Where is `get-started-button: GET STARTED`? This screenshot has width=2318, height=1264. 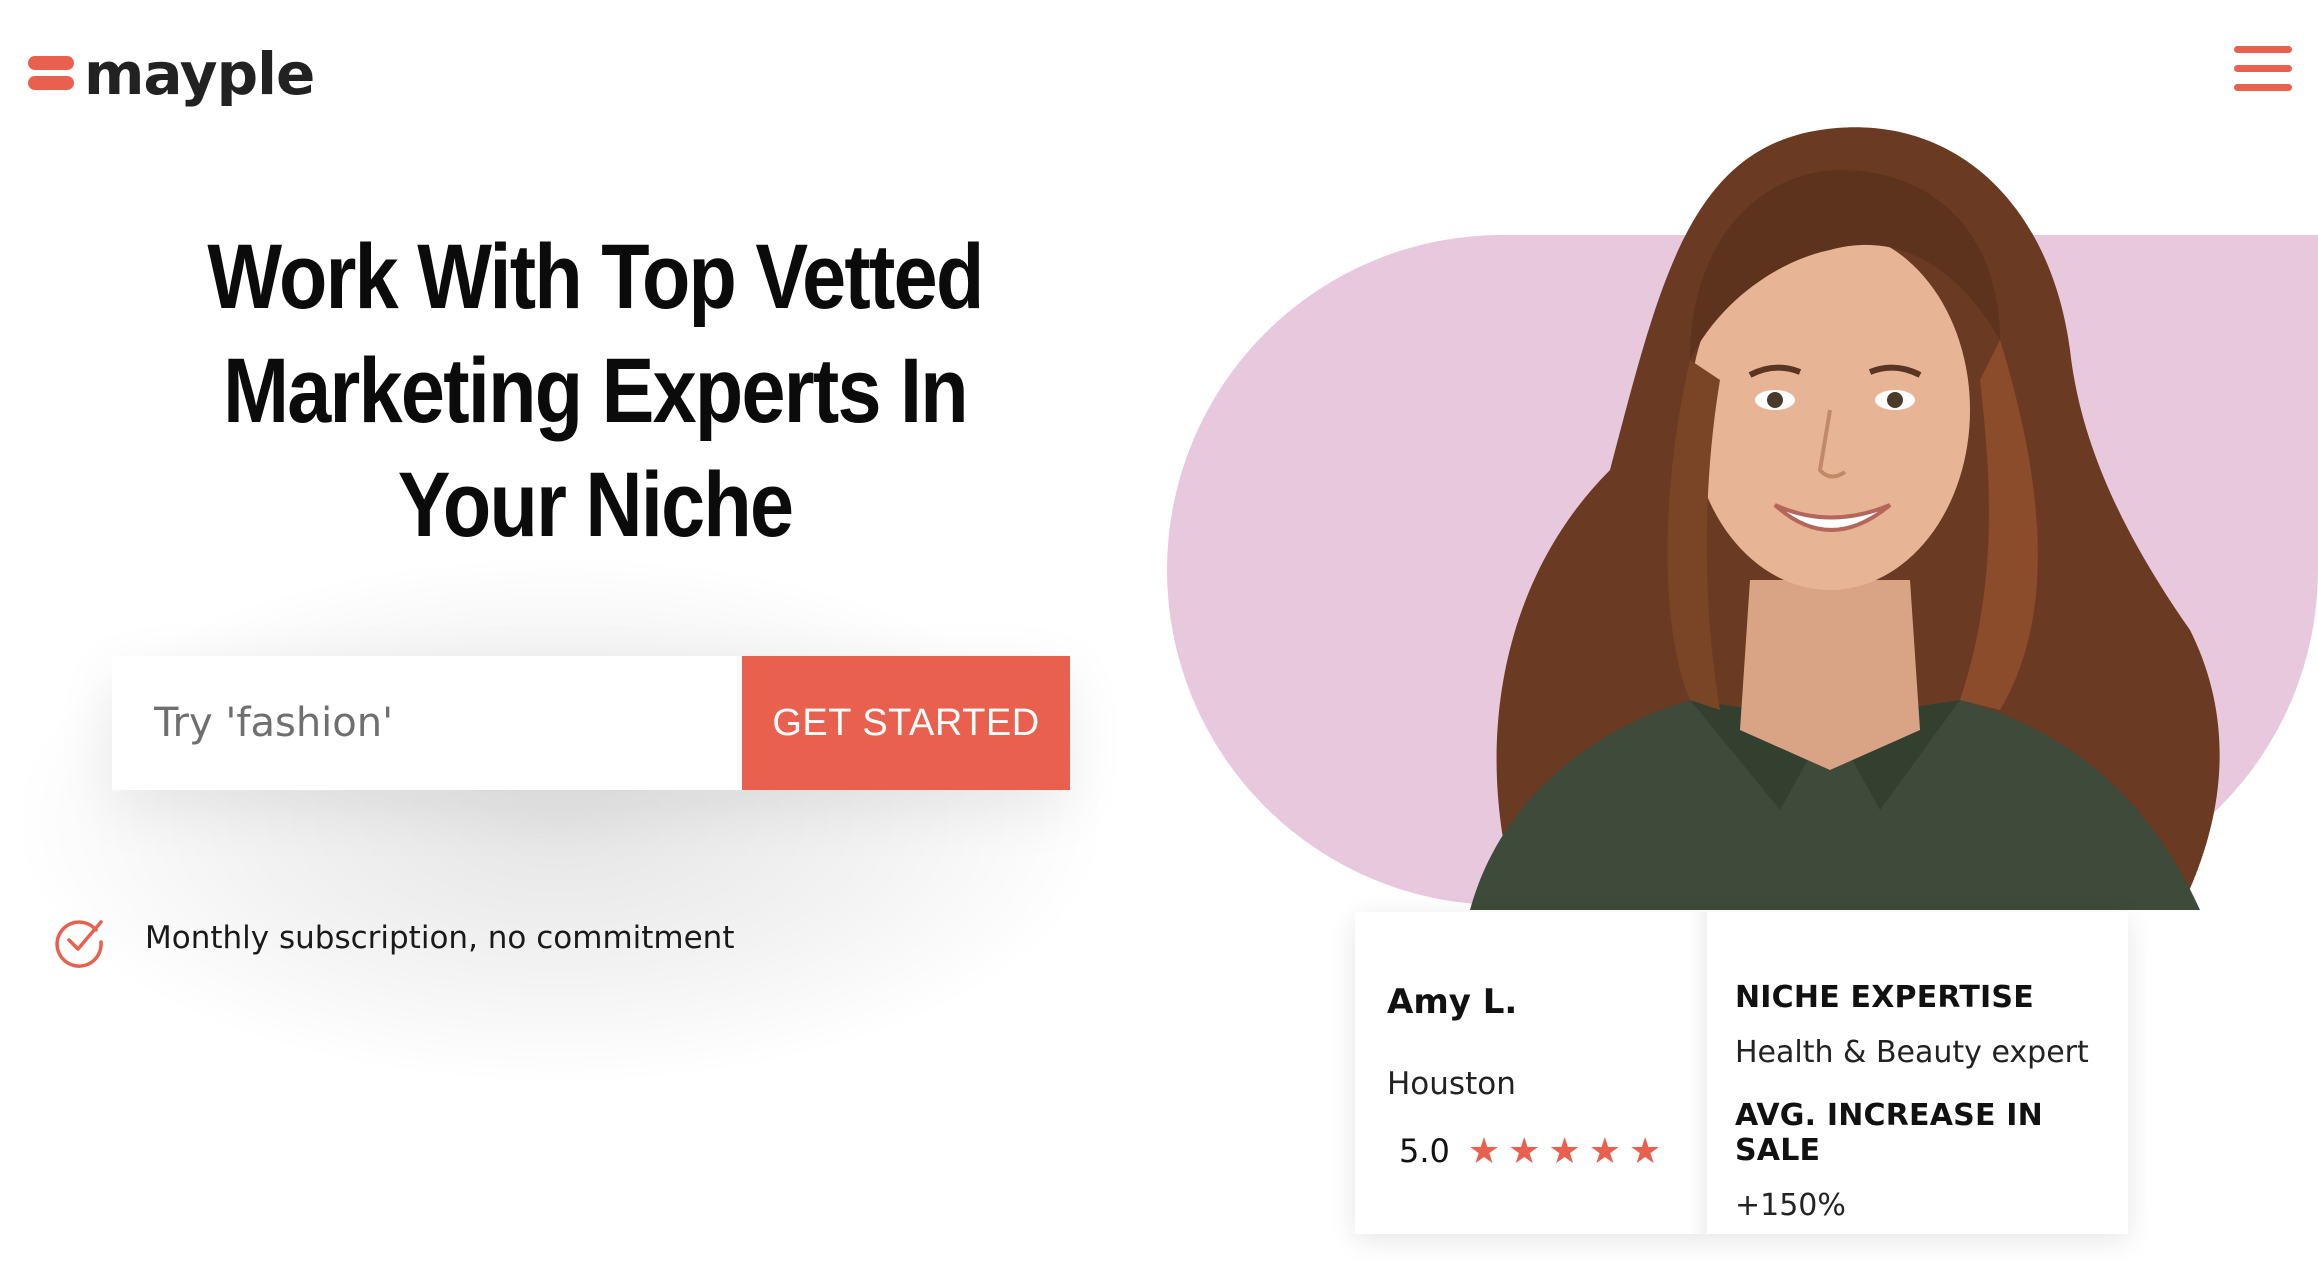
get-started-button: GET STARTED is located at coordinates (906, 723).